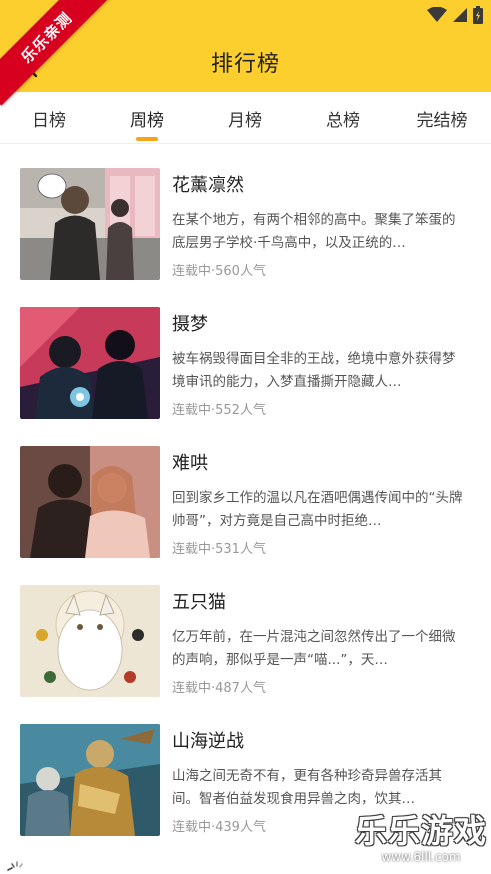 This screenshot has height=874, width=491. What do you see at coordinates (245, 64) in the screenshot?
I see `page-title: 排行榜` at bounding box center [245, 64].